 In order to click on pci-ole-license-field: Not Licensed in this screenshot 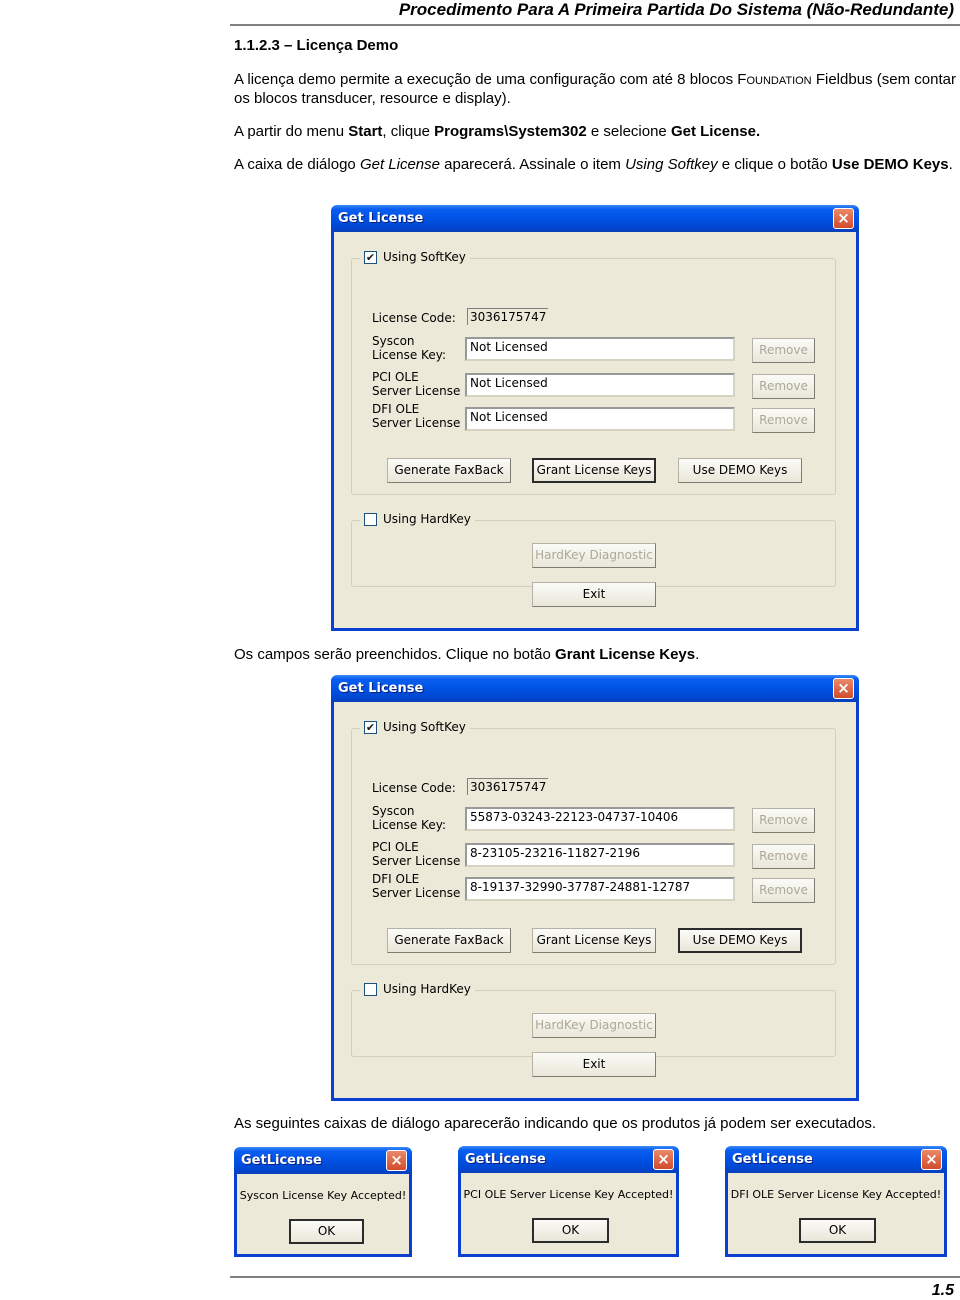, I will do `click(600, 385)`.